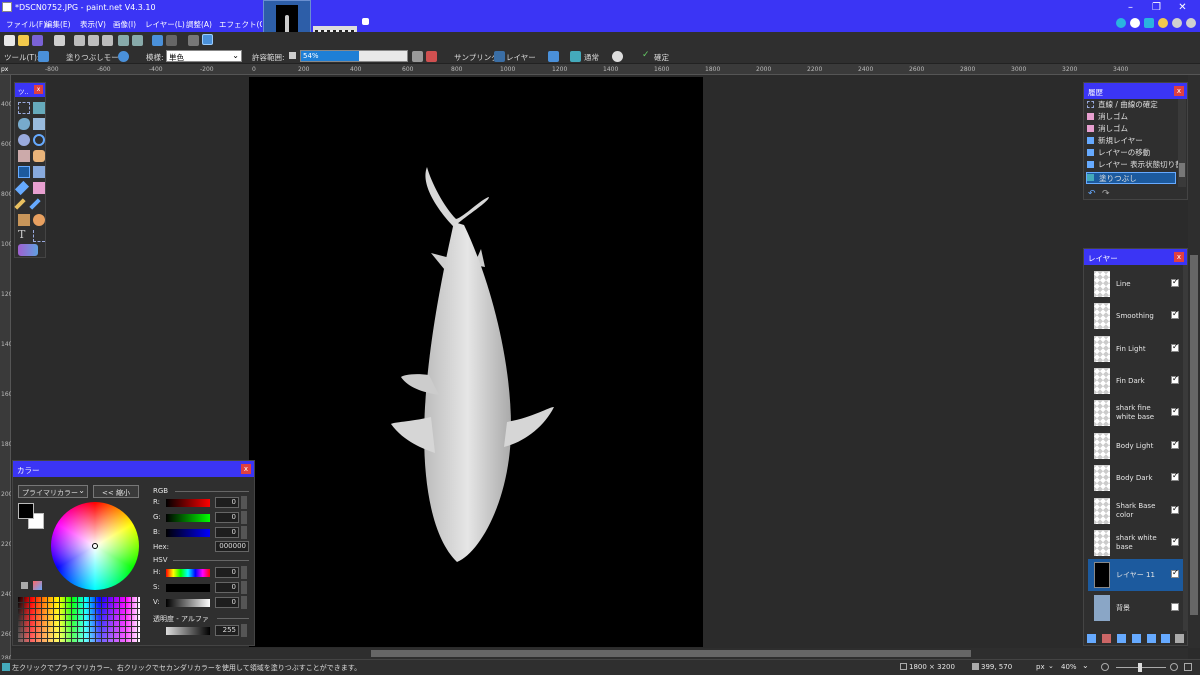 The width and height of the screenshot is (1200, 675). Describe the element at coordinates (365, 21) in the screenshot. I see `tab-dropdown-icon` at that location.